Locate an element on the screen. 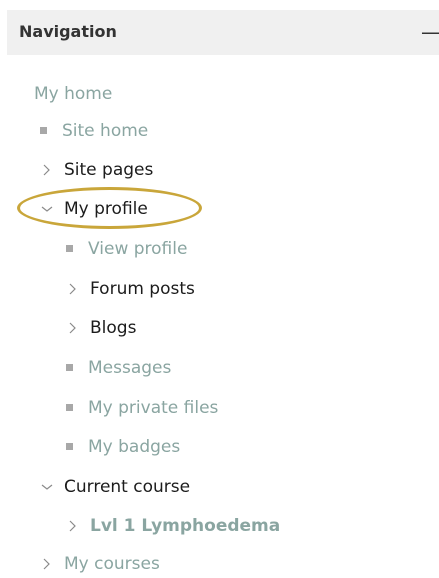  nav-item-current-course: Current course is located at coordinates (115, 487).